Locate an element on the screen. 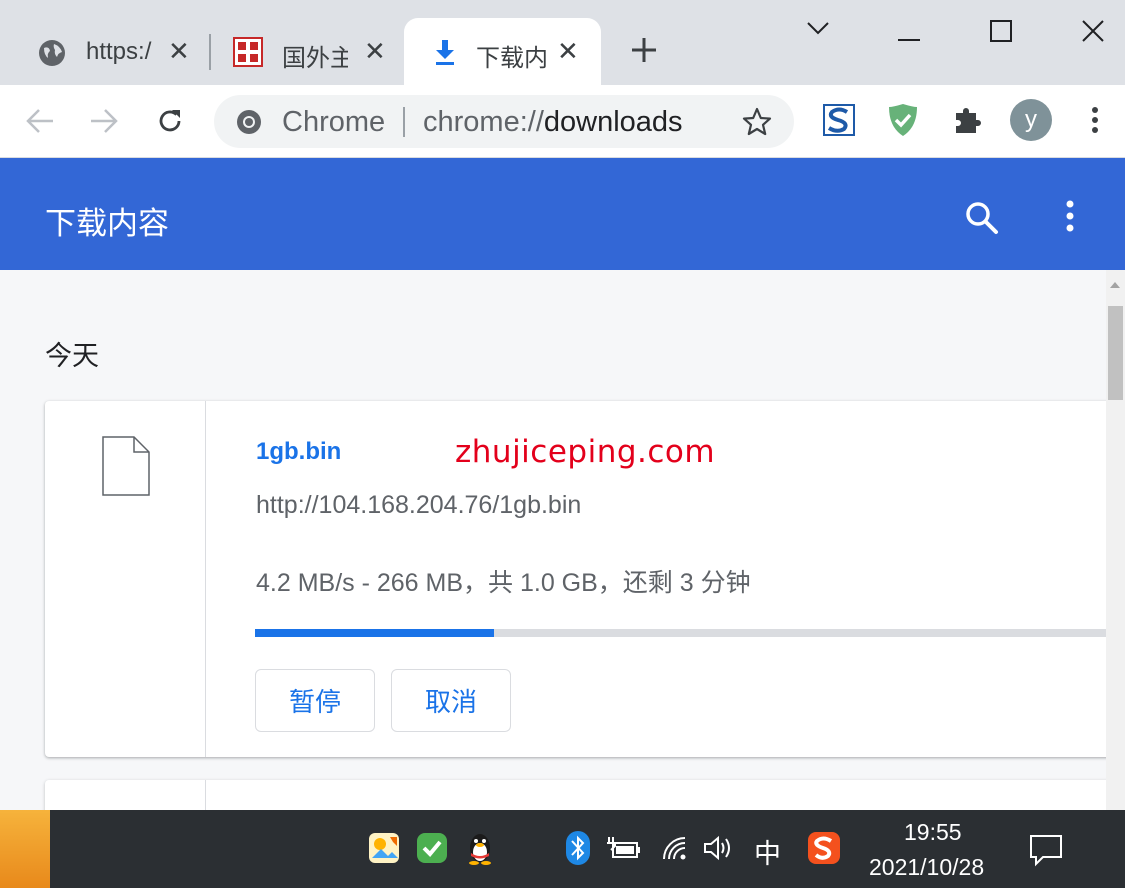  menu-kebab-icon is located at coordinates (1095, 120).